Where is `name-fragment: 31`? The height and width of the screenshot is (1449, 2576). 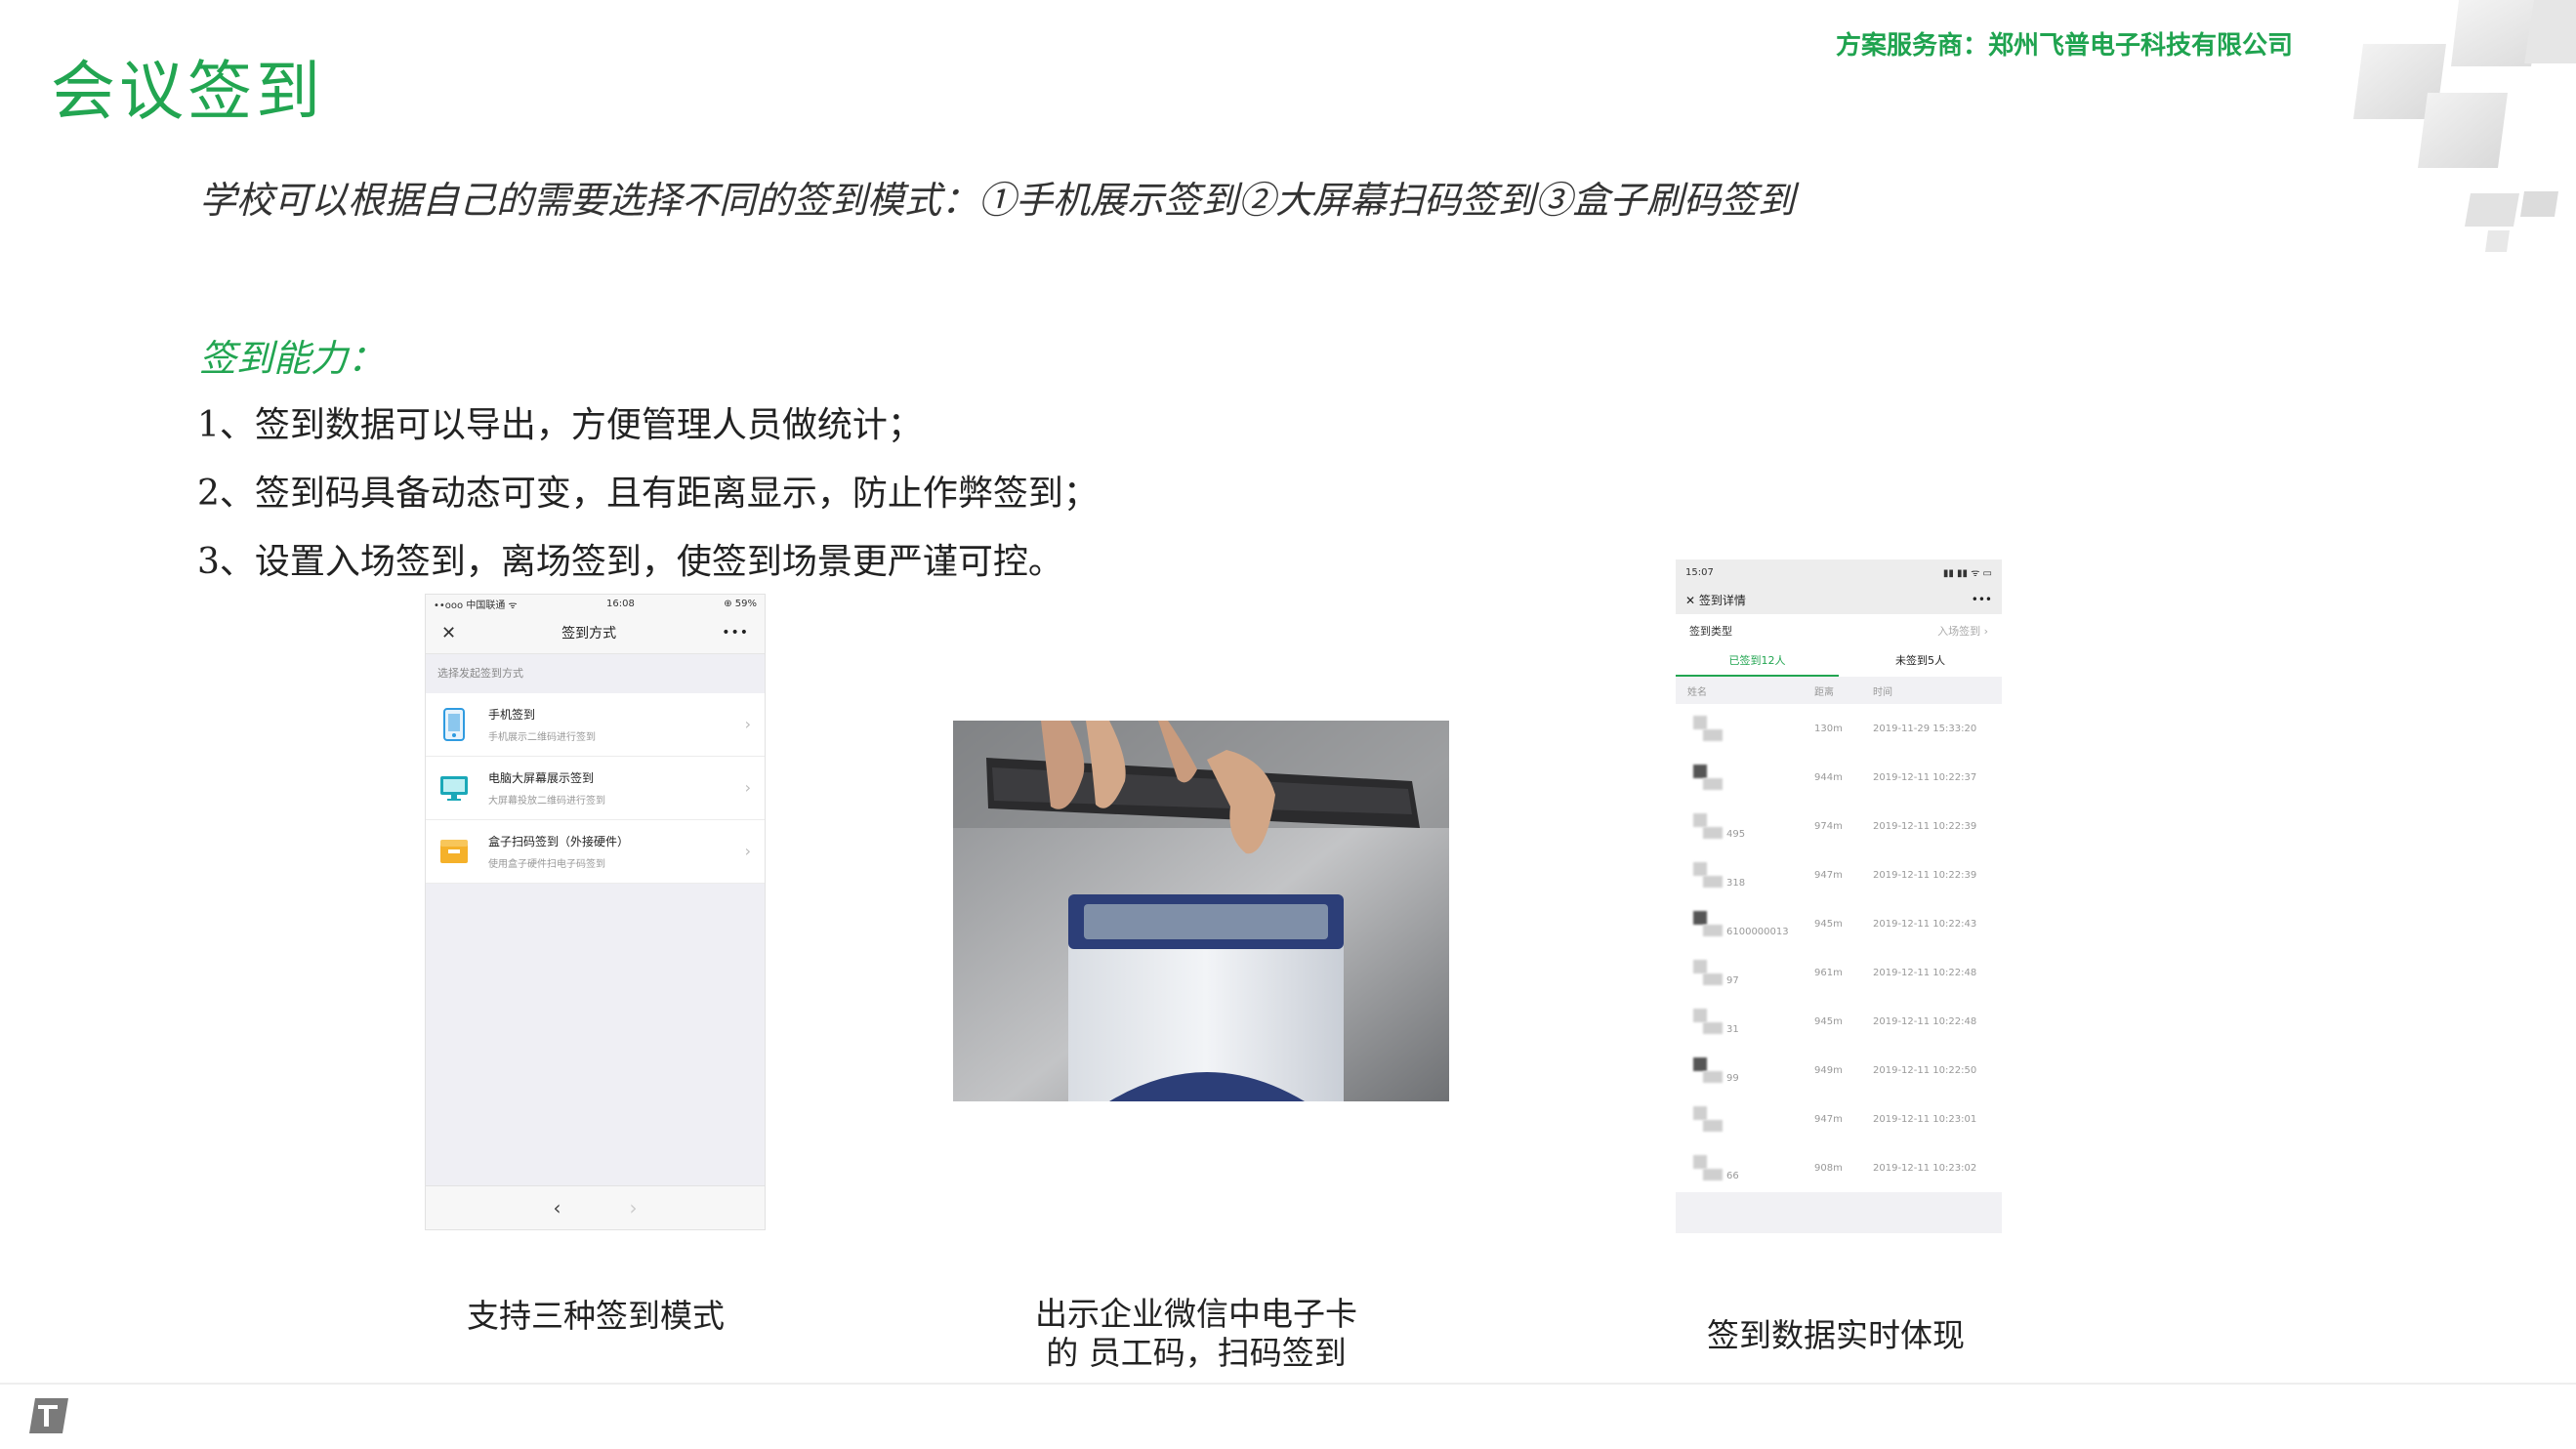 name-fragment: 31 is located at coordinates (1732, 1029).